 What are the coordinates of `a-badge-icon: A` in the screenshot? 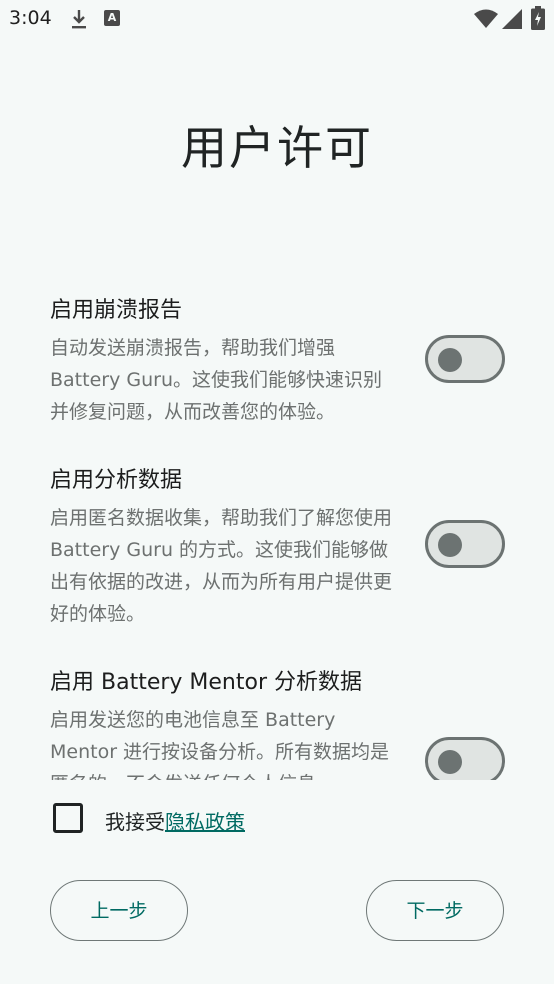 It's located at (112, 18).